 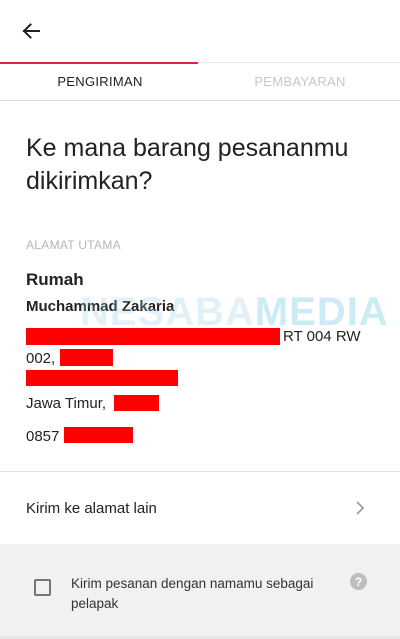 What do you see at coordinates (42, 587) in the screenshot?
I see `dropship-checkbox` at bounding box center [42, 587].